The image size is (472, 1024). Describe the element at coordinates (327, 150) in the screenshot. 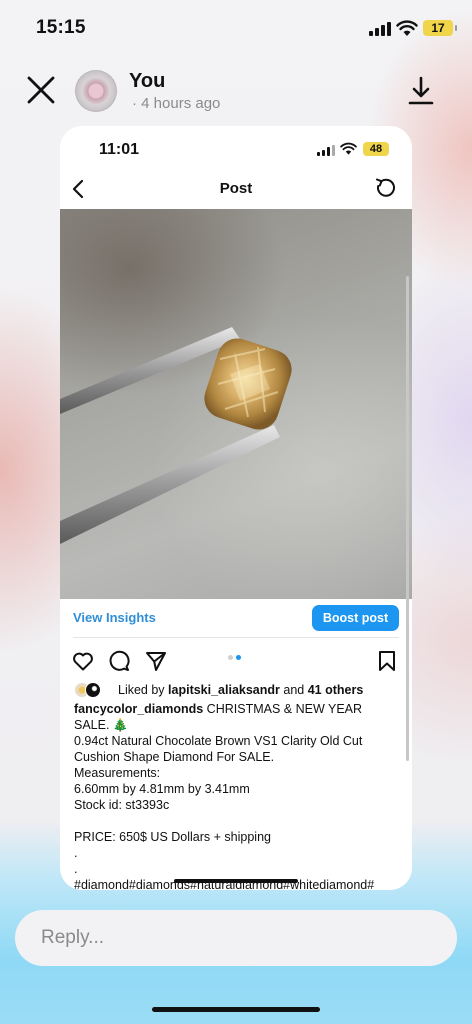

I see `inner-cellular-icon` at that location.